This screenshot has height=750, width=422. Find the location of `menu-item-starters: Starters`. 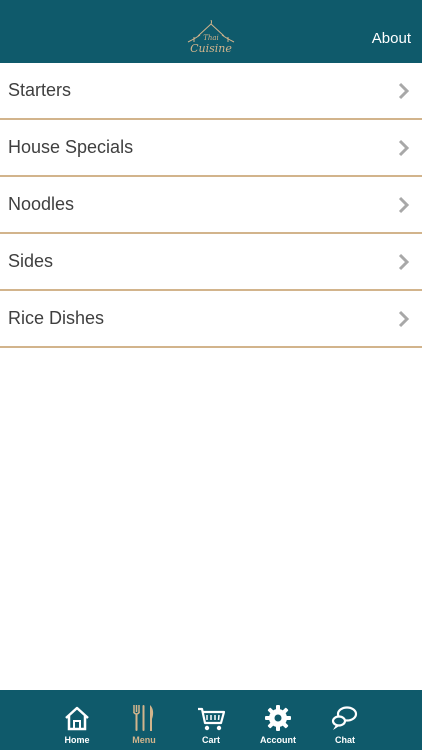

menu-item-starters: Starters is located at coordinates (211, 91).